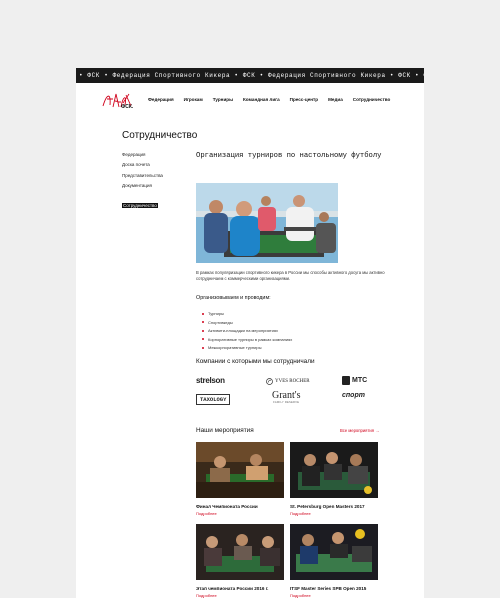 Image resolution: width=500 pixels, height=598 pixels. I want to click on organize-heading: Организовываем и проводим:, so click(233, 298).